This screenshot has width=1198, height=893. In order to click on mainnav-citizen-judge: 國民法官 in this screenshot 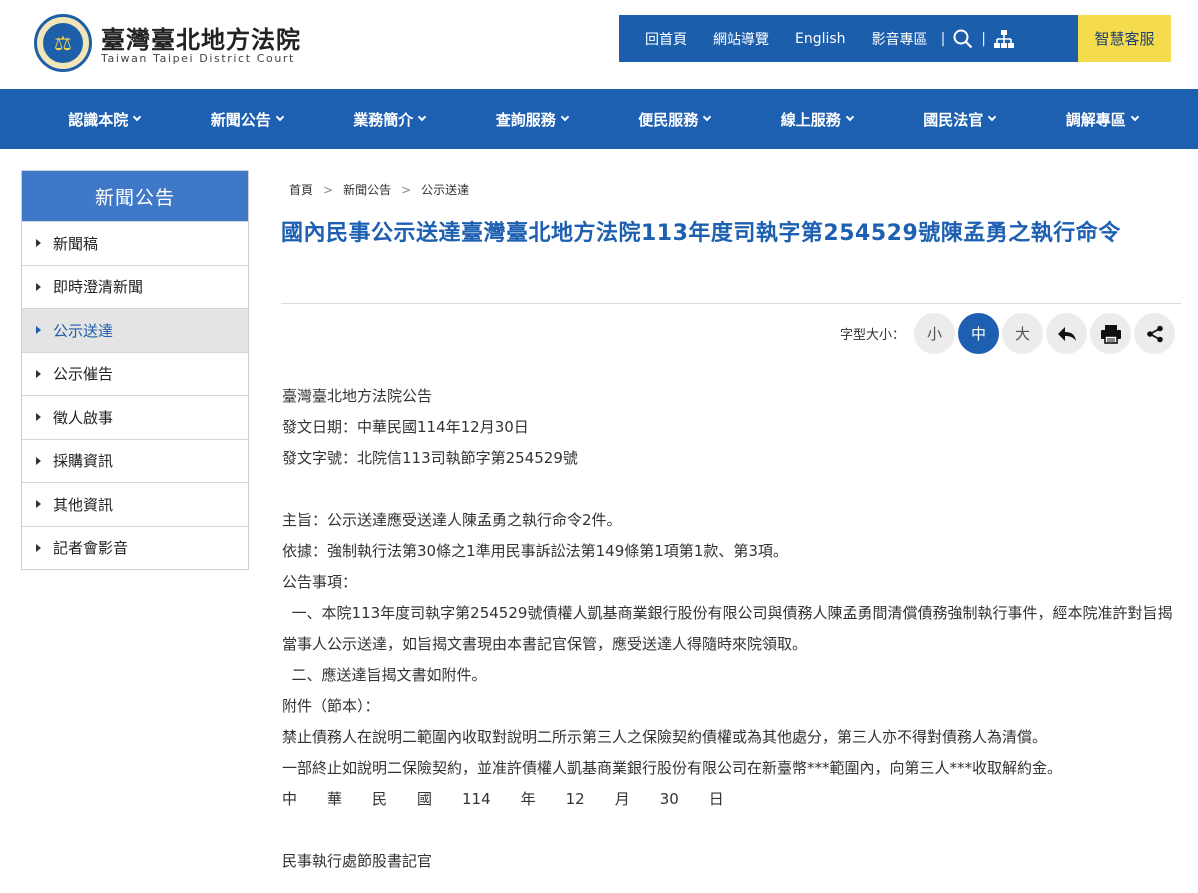, I will do `click(959, 119)`.